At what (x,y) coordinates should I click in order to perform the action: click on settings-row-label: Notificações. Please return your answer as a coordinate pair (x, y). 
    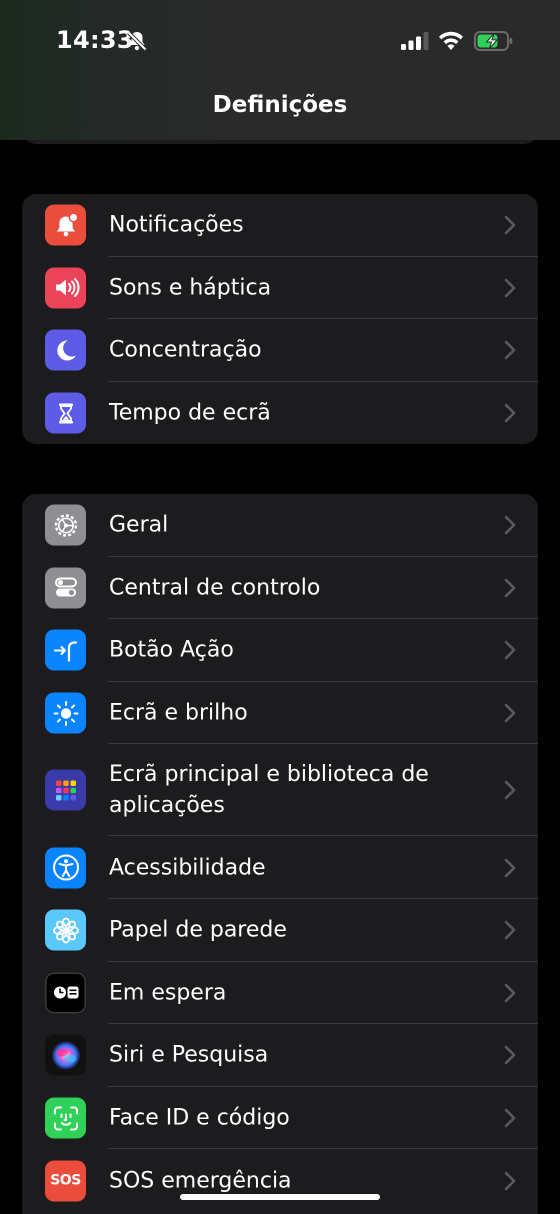
    Looking at the image, I should click on (176, 225).